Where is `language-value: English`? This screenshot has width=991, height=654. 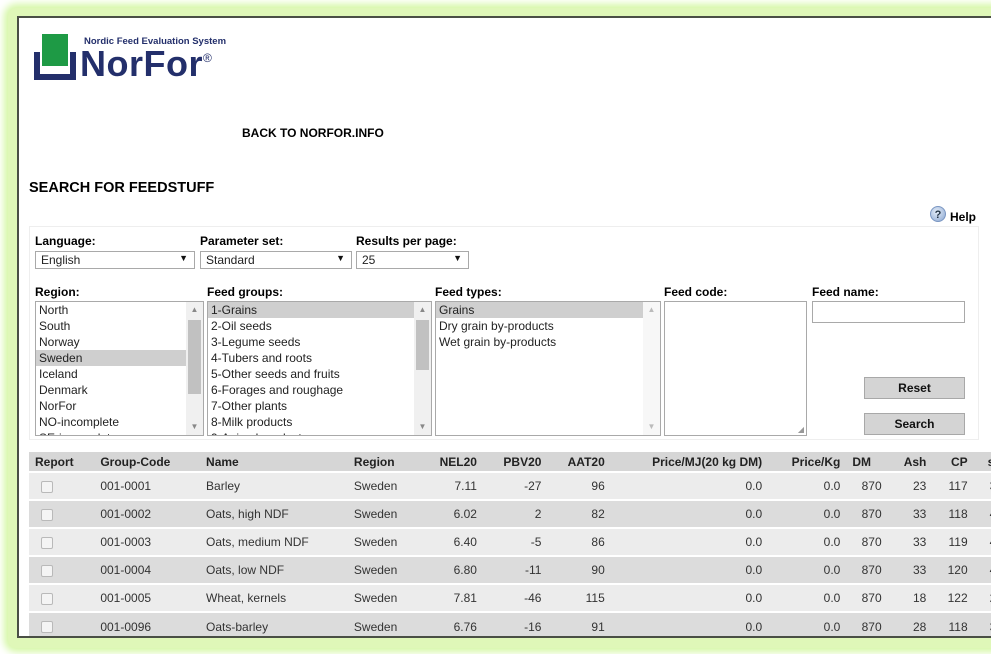 language-value: English is located at coordinates (61, 260).